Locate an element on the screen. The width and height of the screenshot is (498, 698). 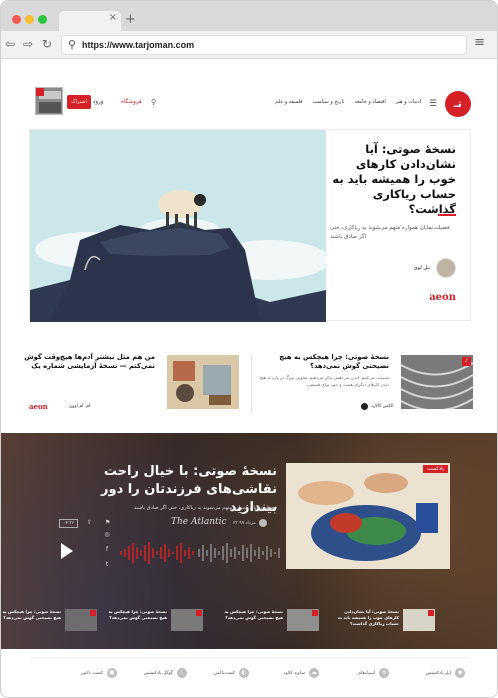
nav-item-economy: اقتصاد و جامعه is located at coordinates (369, 102).